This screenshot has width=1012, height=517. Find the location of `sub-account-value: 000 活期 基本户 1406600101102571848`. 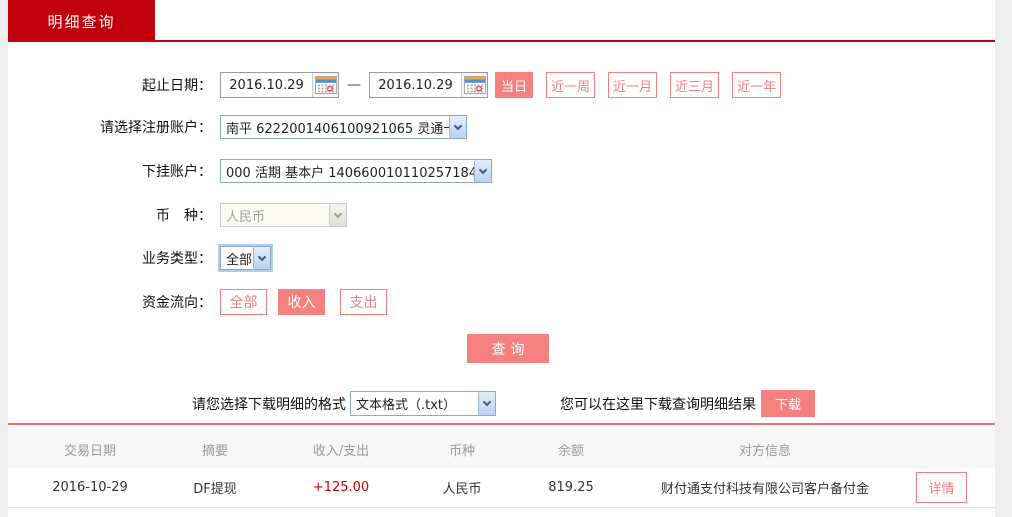

sub-account-value: 000 活期 基本户 1406600101102571848 is located at coordinates (350, 173).